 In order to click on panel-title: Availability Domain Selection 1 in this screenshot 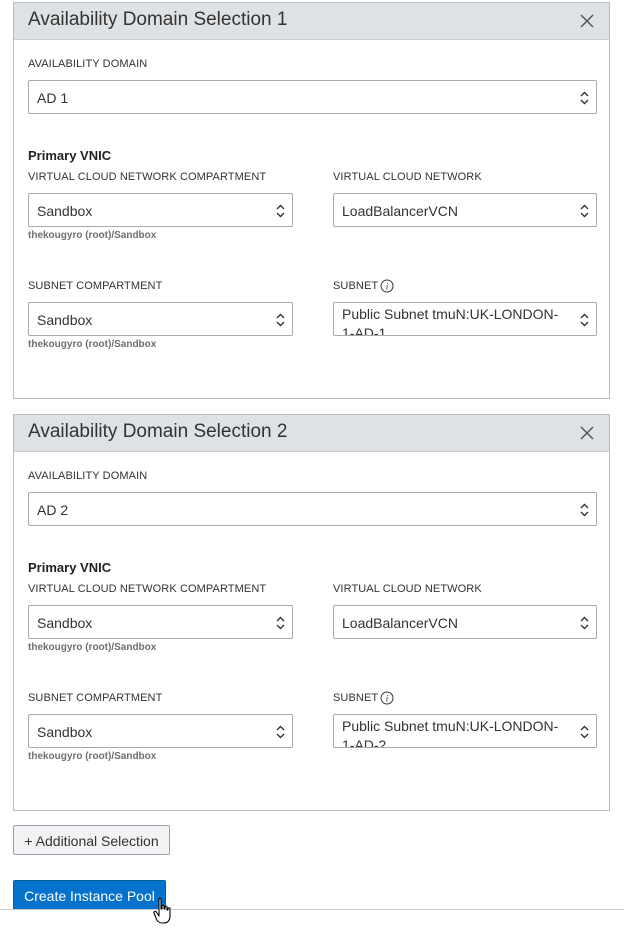, I will do `click(158, 19)`.